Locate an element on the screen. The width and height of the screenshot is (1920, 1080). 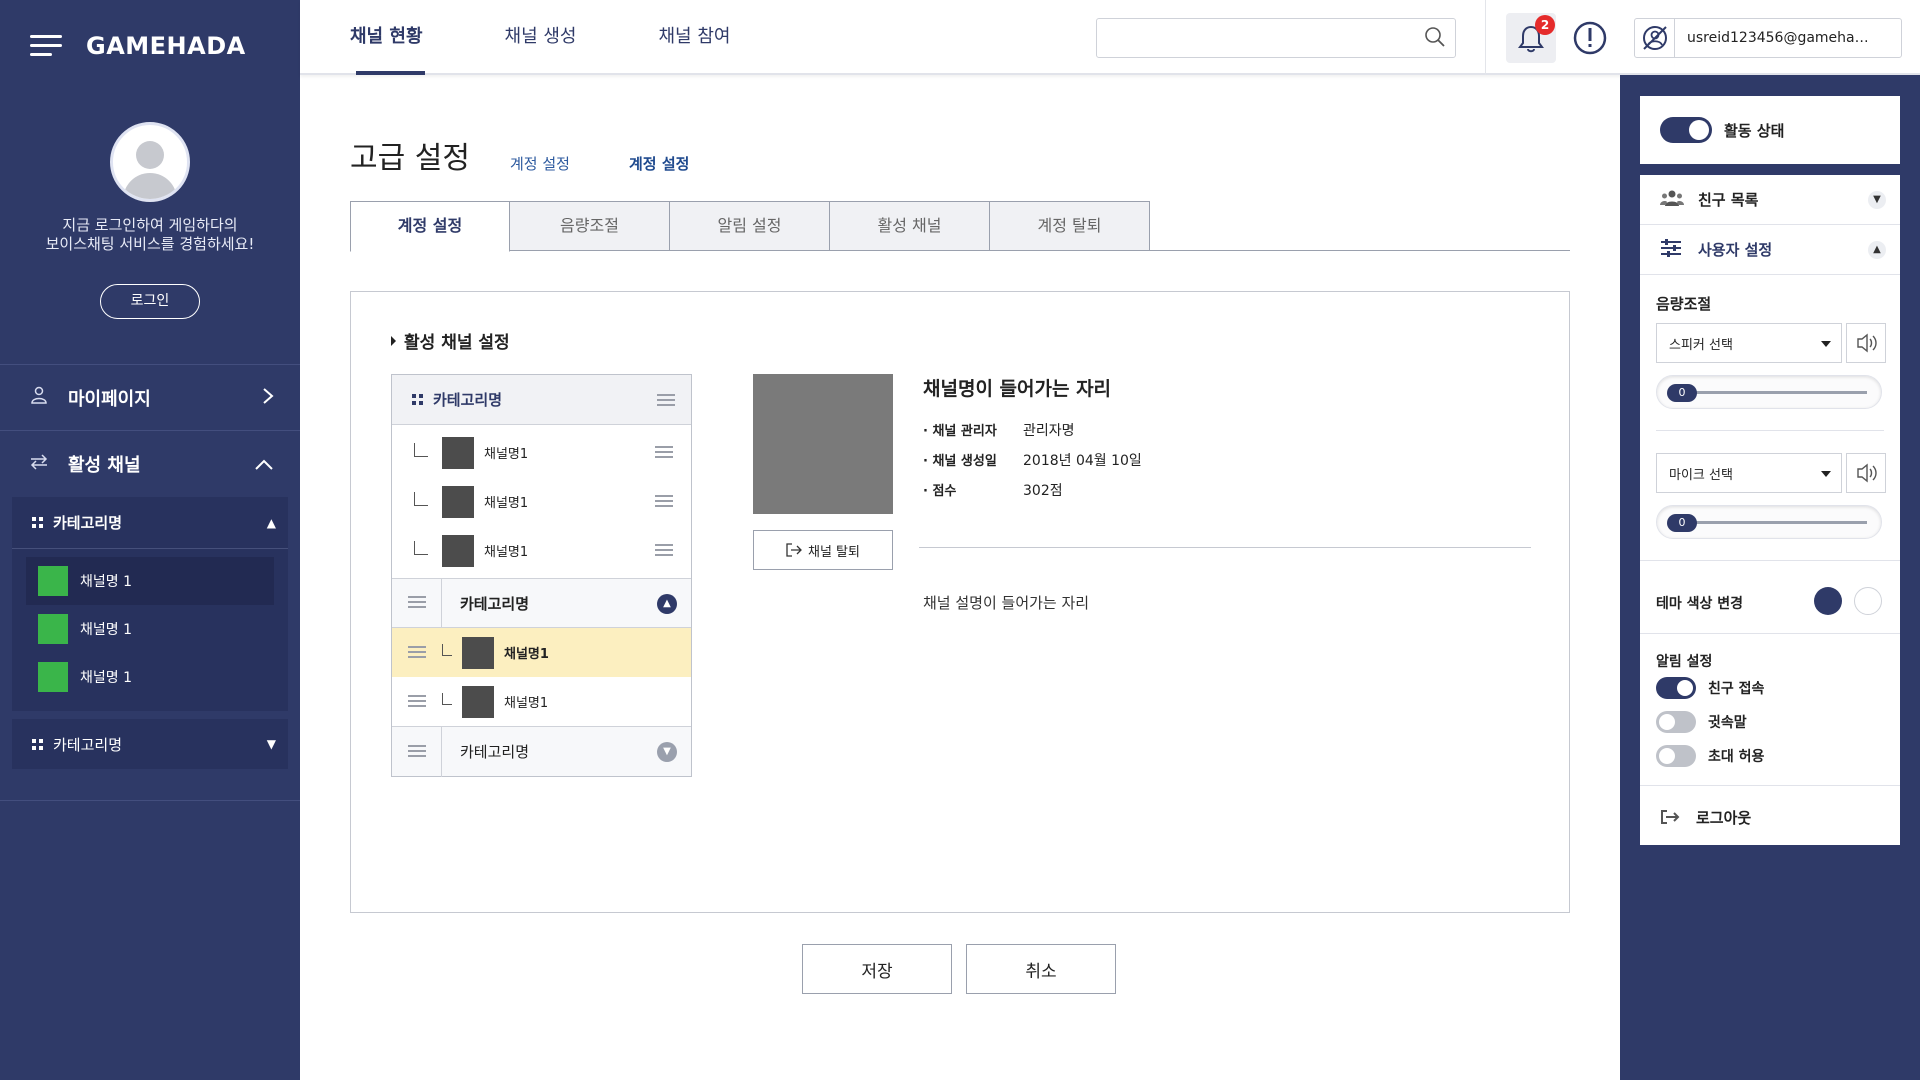
save-button: 저장 is located at coordinates (877, 969).